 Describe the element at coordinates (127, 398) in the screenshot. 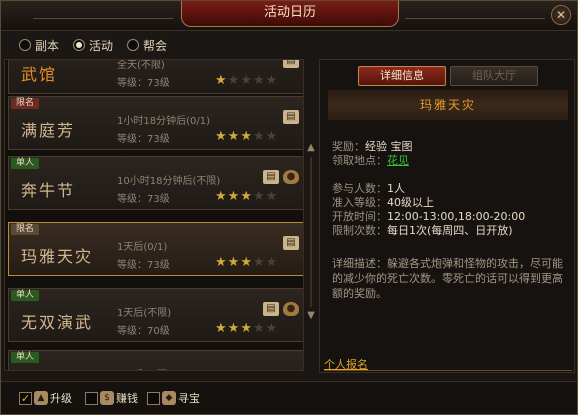

I see `filter-label: 赚钱` at that location.